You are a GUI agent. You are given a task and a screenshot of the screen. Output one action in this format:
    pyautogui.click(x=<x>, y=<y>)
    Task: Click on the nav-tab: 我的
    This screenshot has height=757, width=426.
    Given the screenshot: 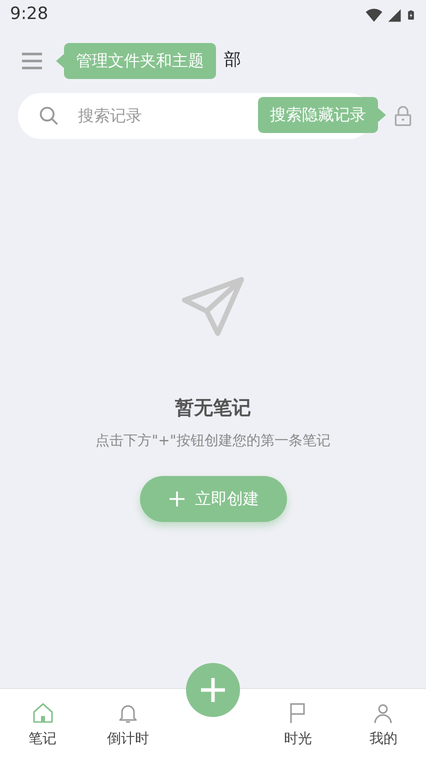 What is the action you would take?
    pyautogui.click(x=383, y=723)
    